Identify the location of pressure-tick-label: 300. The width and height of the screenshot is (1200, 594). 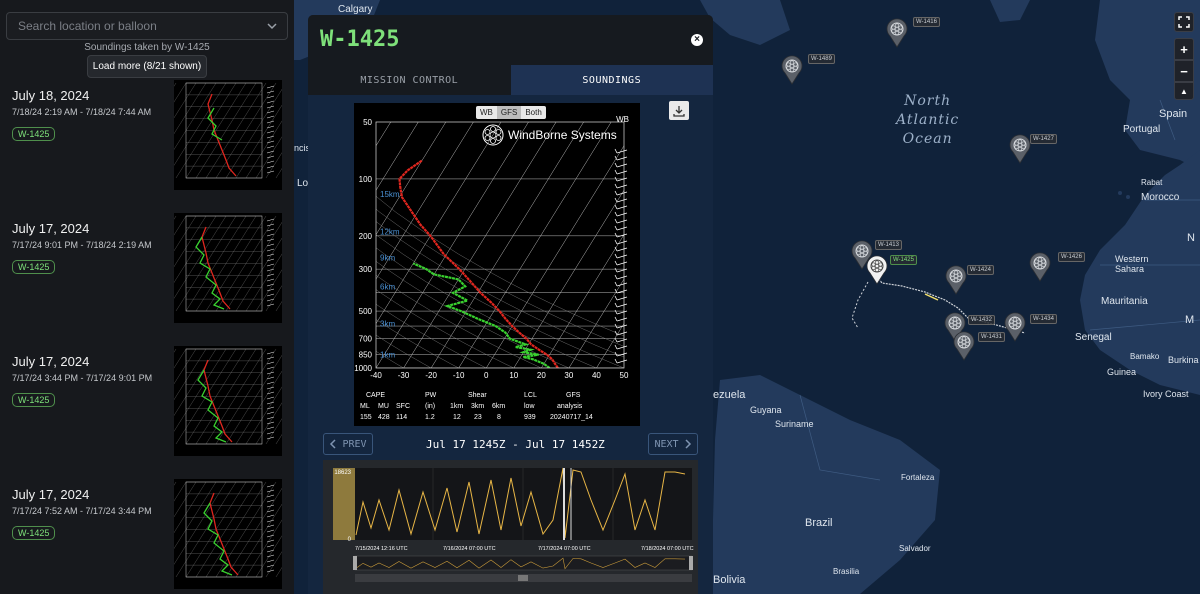
(366, 269).